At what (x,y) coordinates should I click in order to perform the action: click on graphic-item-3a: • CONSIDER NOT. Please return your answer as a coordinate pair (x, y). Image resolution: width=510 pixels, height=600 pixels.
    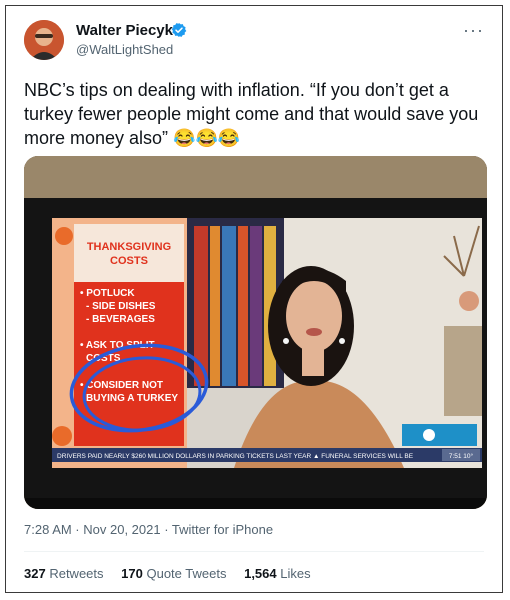
    Looking at the image, I should click on (121, 385).